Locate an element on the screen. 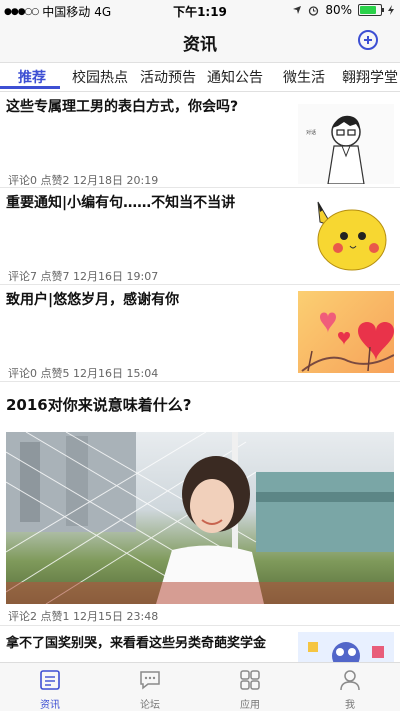  tab-events: 活动预告 is located at coordinates (168, 77).